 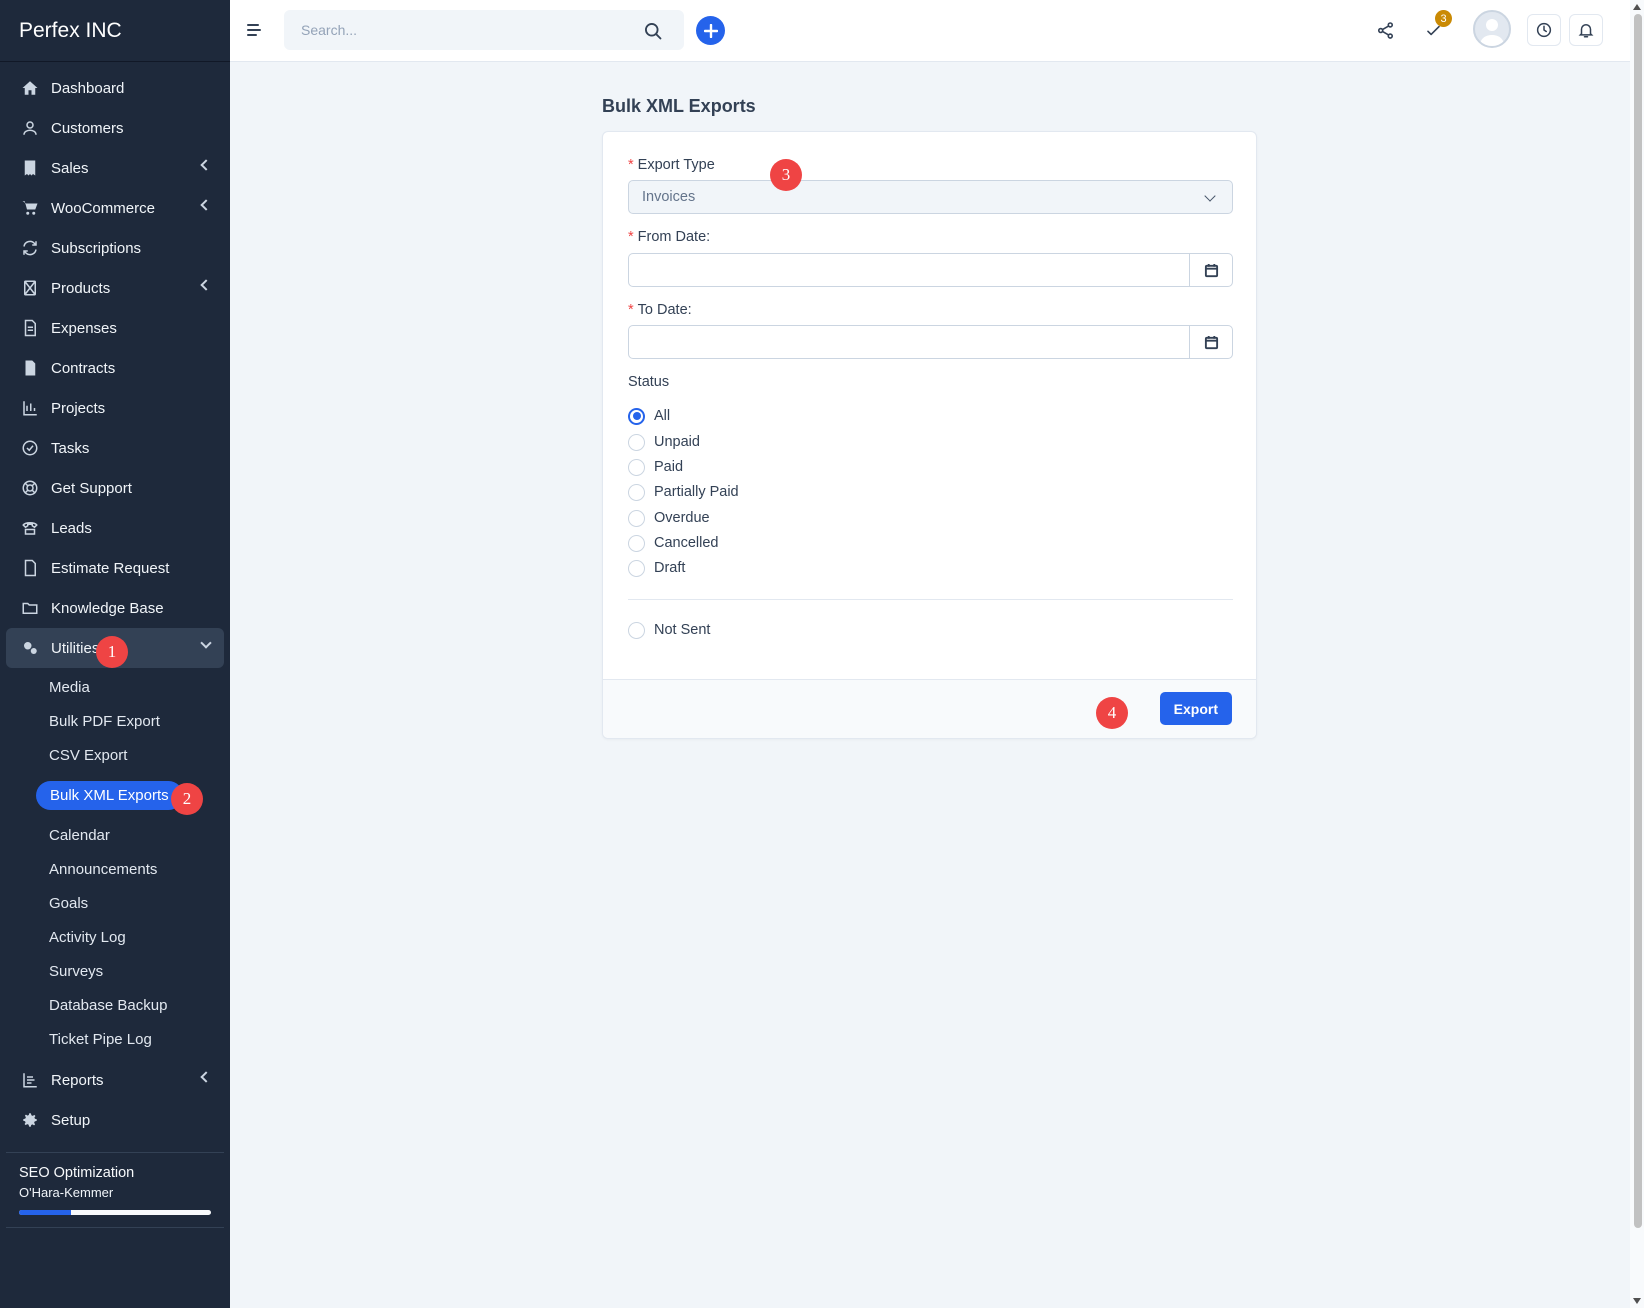 I want to click on search-input, so click(x=455, y=30).